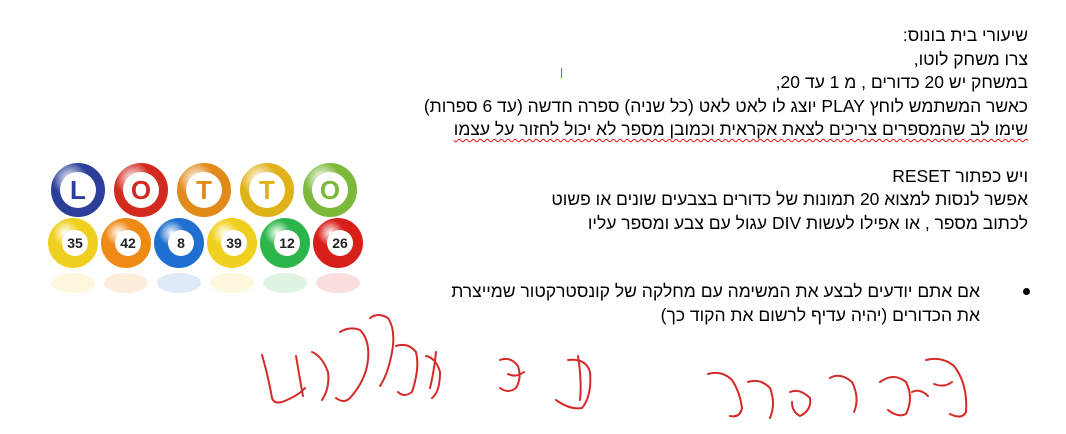 Image resolution: width=1066 pixels, height=434 pixels. What do you see at coordinates (820, 315) in the screenshot?
I see `bullet-text-line: את הכדורים (יהיה עדיף לרשום את הקוד כך)` at bounding box center [820, 315].